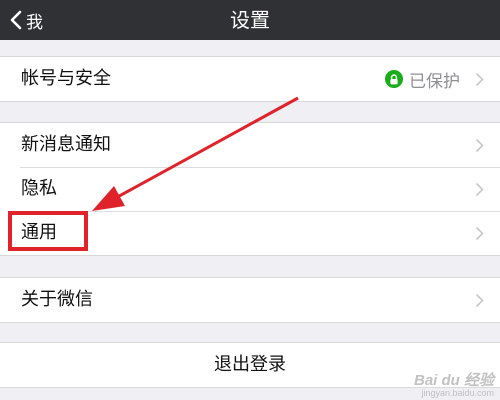 This screenshot has height=400, width=500. What do you see at coordinates (434, 81) in the screenshot?
I see `status-badge: 已保护` at bounding box center [434, 81].